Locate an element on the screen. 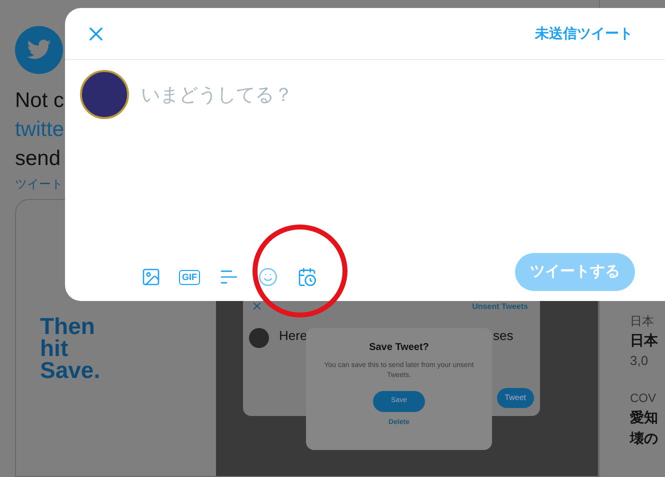 Image resolution: width=665 pixels, height=477 pixels. draft-text: Here is located at coordinates (293, 336).